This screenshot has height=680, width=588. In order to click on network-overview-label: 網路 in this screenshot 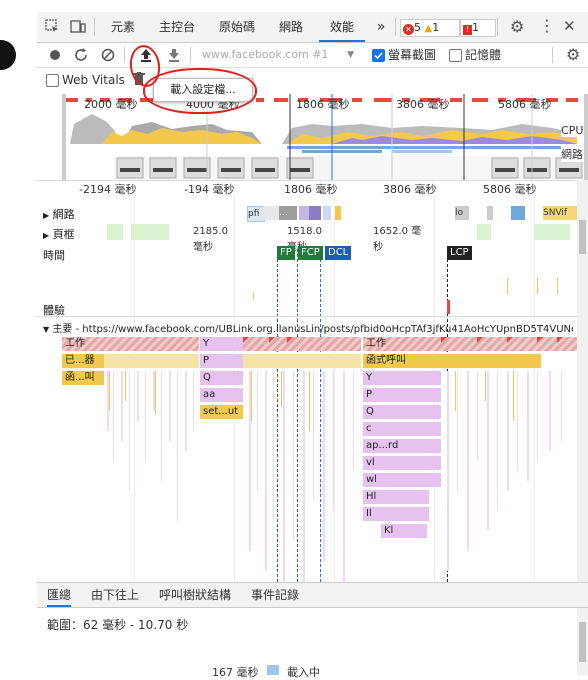, I will do `click(572, 154)`.